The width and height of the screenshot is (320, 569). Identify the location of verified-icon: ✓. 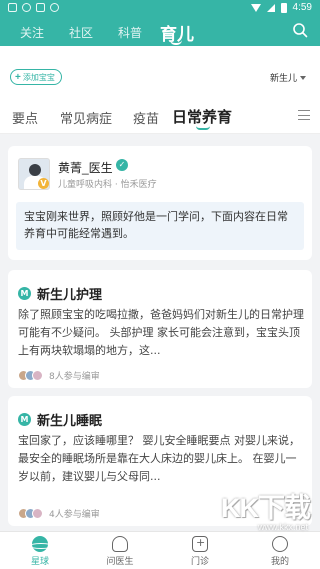
(122, 165).